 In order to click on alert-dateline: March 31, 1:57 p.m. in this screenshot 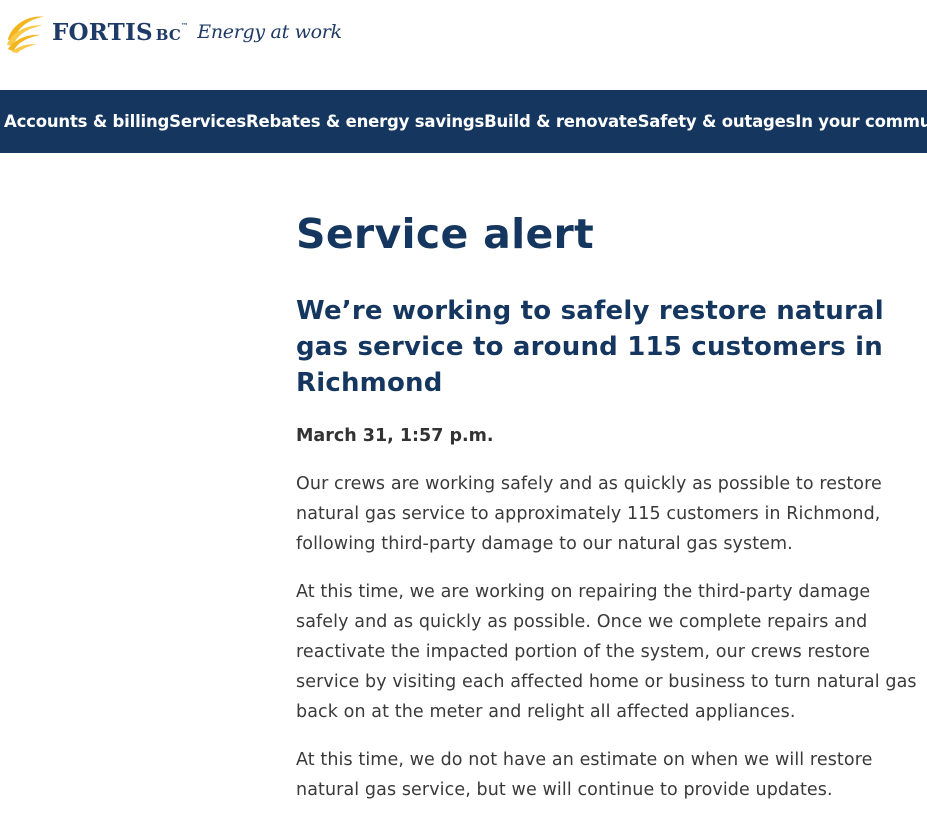, I will do `click(395, 436)`.